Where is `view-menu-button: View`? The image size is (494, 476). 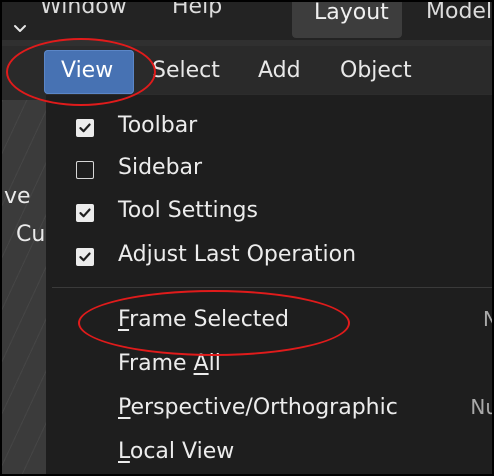 view-menu-button: View is located at coordinates (89, 72).